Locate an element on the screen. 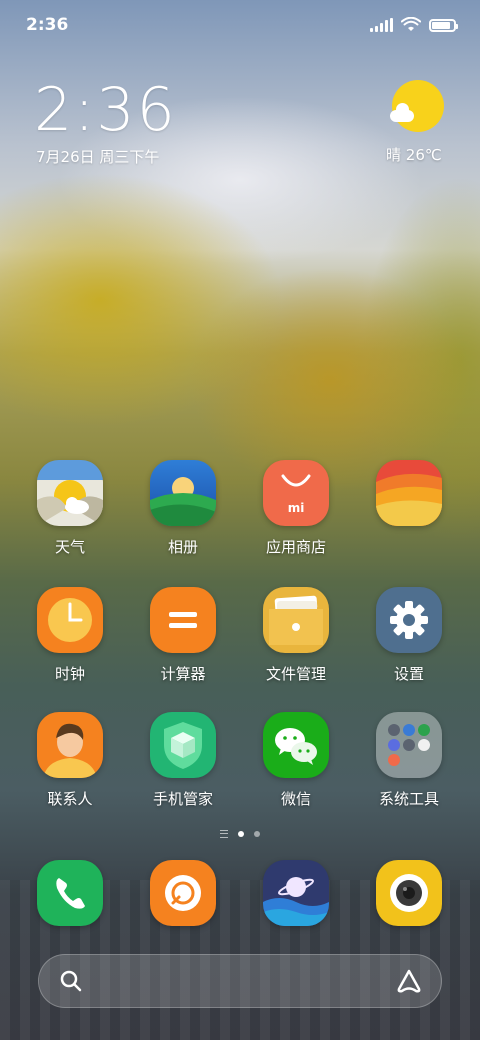  app-gallery: 相册 is located at coordinates (183, 508).